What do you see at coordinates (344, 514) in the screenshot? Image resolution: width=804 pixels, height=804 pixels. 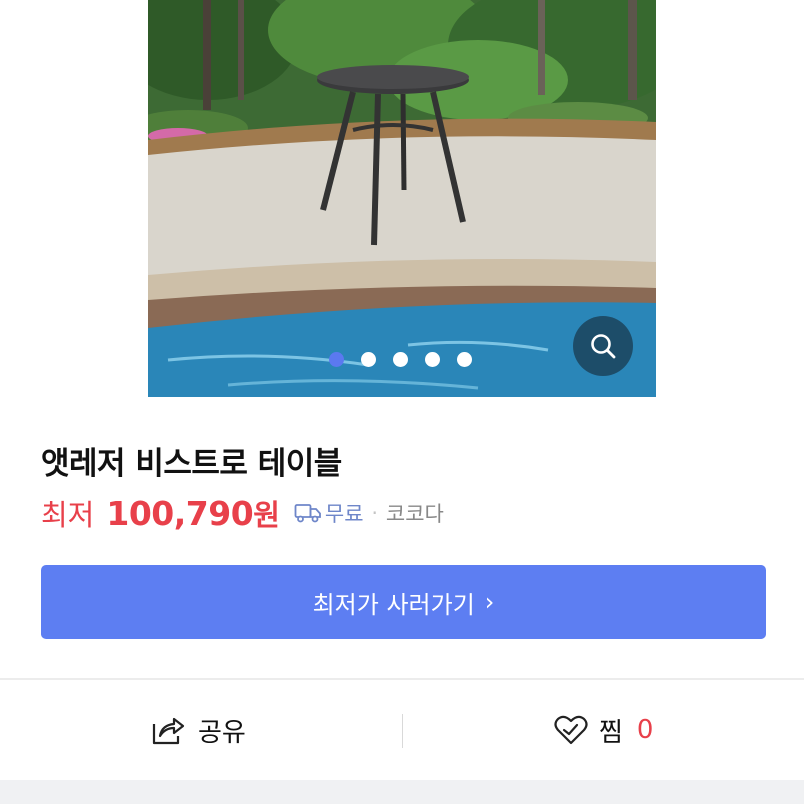 I see `shipping-text: 무료` at bounding box center [344, 514].